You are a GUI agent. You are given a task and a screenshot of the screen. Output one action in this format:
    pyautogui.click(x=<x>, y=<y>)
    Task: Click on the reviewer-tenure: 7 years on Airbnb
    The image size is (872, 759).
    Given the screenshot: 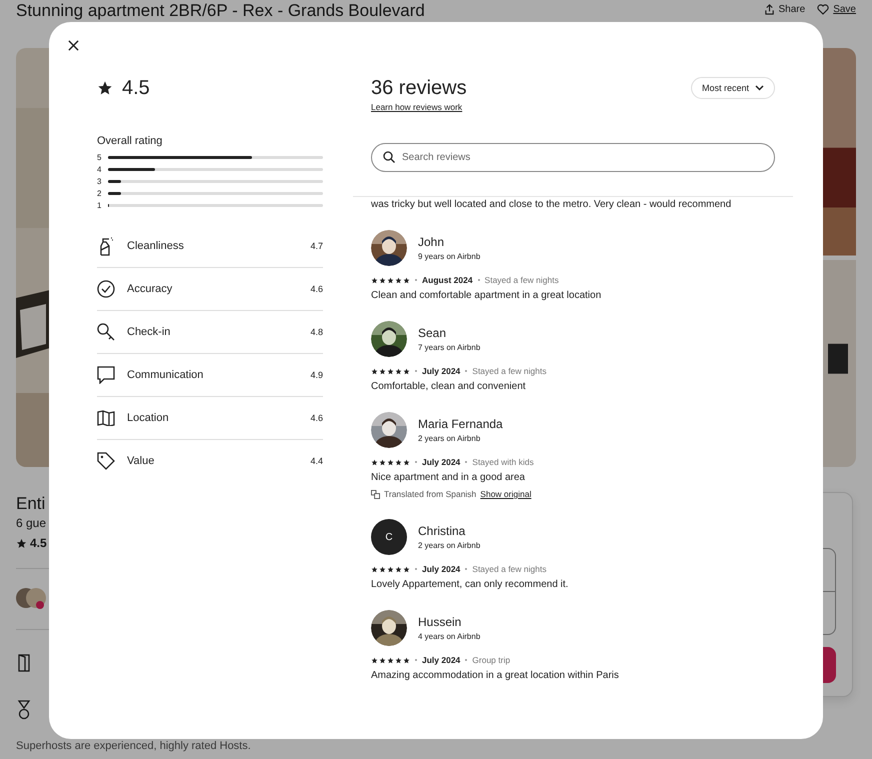 What is the action you would take?
    pyautogui.click(x=449, y=347)
    